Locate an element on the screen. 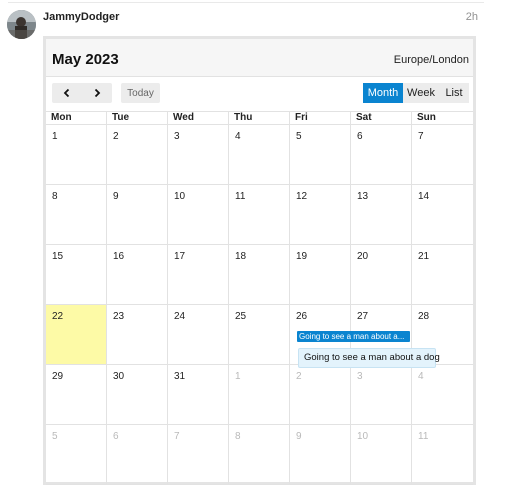 This screenshot has height=500, width=510. day-cell: 31 is located at coordinates (198, 394).